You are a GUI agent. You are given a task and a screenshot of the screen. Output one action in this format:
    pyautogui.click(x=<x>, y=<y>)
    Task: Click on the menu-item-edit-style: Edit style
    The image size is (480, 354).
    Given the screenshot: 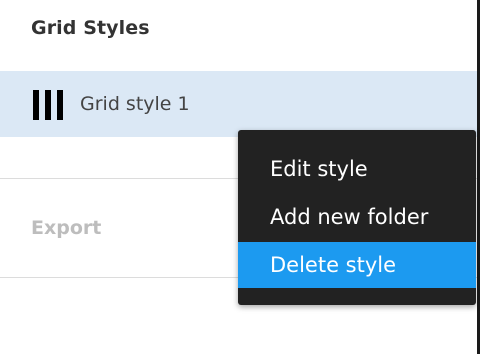 What is the action you would take?
    pyautogui.click(x=357, y=169)
    